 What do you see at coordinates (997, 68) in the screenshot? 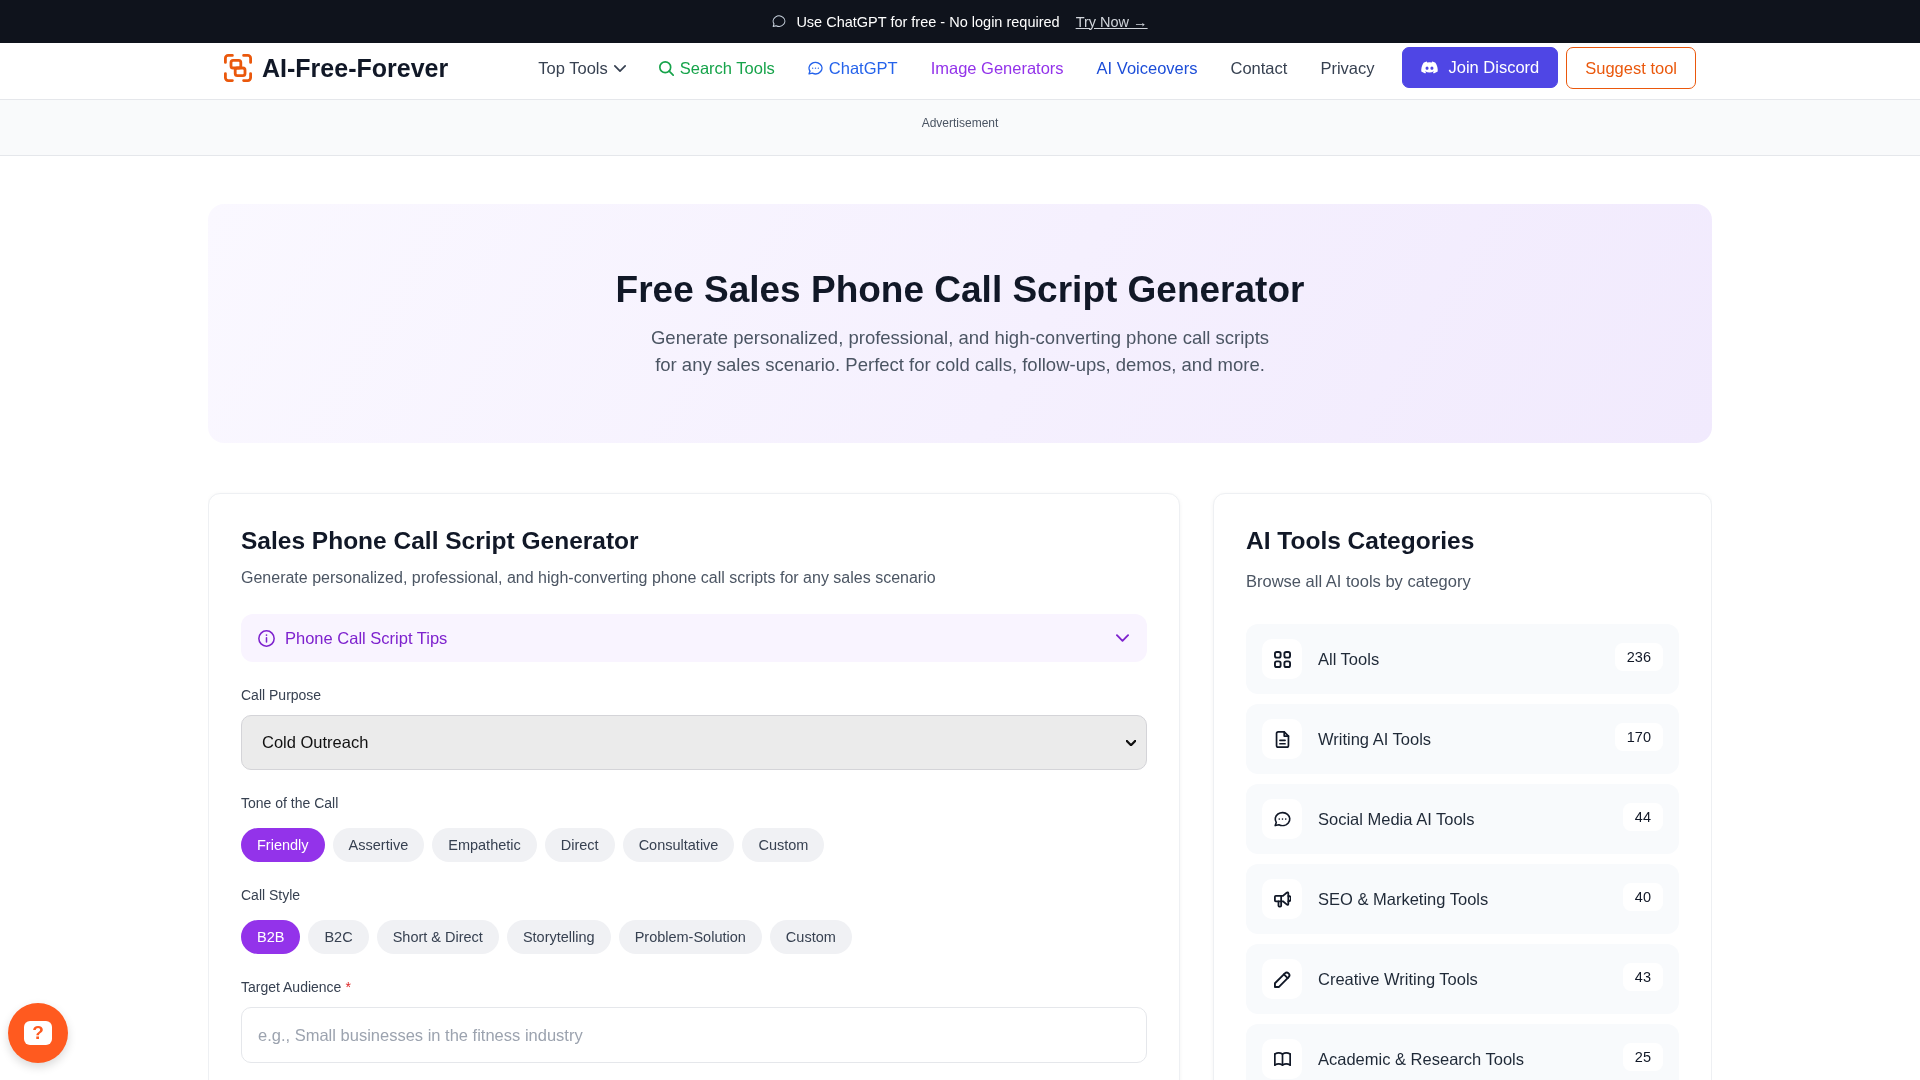
I see `nav-link: Image Generators` at bounding box center [997, 68].